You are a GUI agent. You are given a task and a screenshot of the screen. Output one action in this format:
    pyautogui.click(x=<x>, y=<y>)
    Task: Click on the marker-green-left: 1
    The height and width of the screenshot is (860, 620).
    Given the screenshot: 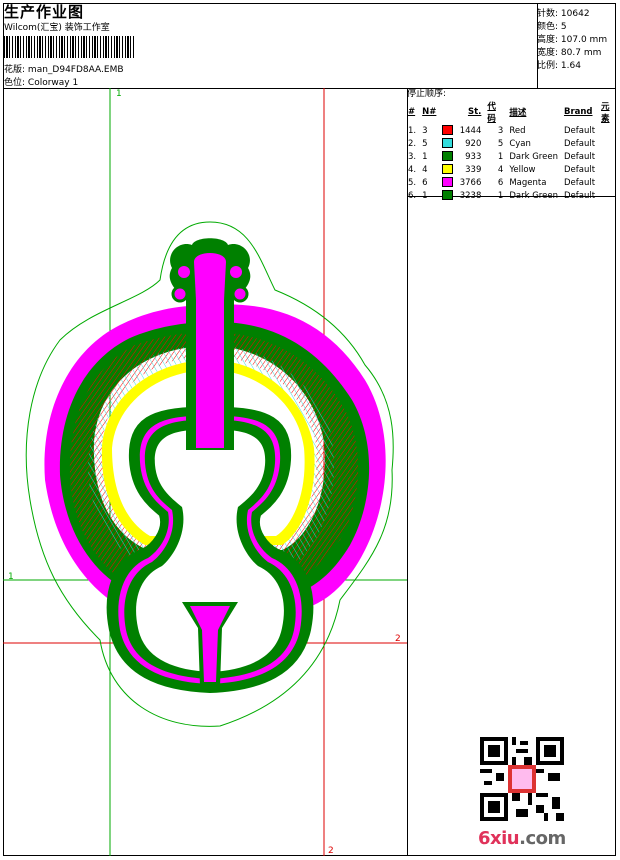 What is the action you would take?
    pyautogui.click(x=11, y=577)
    